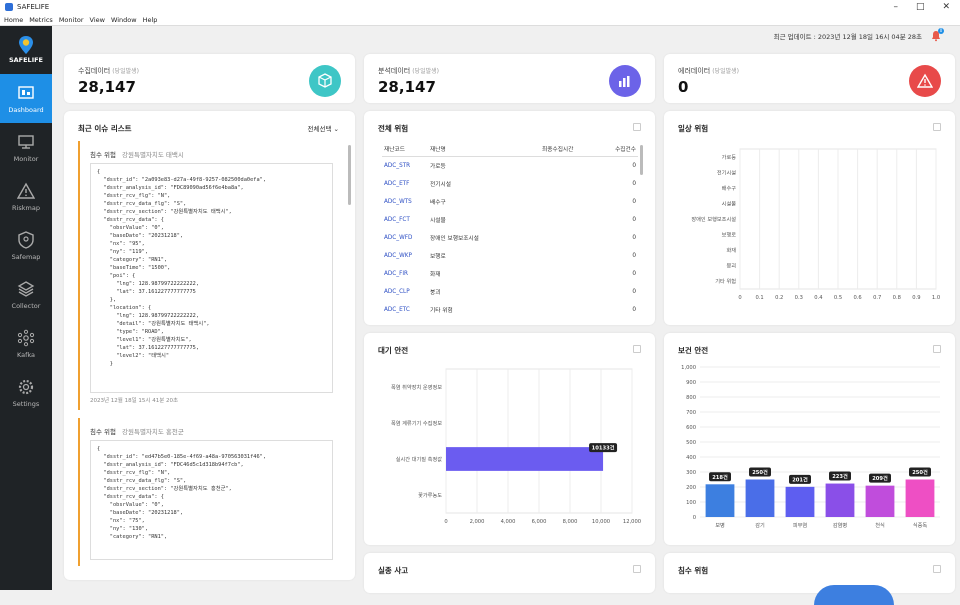 The image size is (960, 605). Describe the element at coordinates (936, 298) in the screenshot. I see `x-tick-label: 1.0` at that location.